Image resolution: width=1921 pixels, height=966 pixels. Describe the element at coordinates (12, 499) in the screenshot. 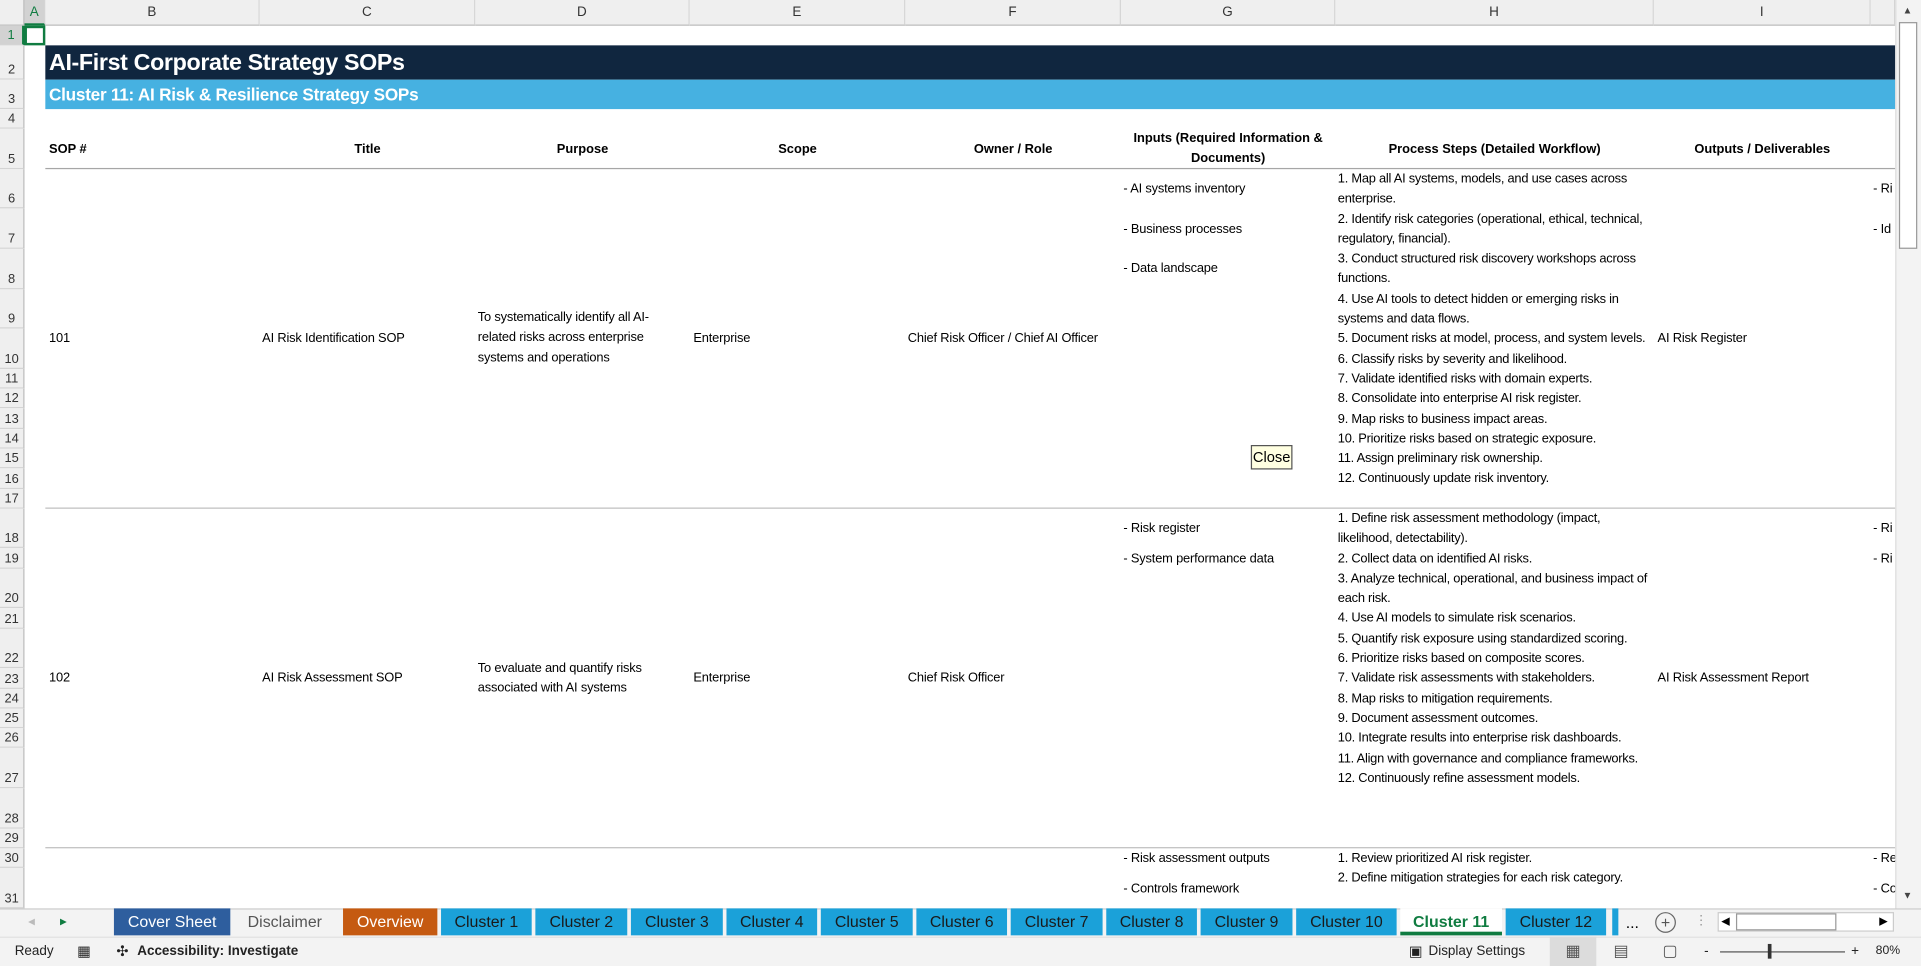

I see `row-header: 17` at that location.